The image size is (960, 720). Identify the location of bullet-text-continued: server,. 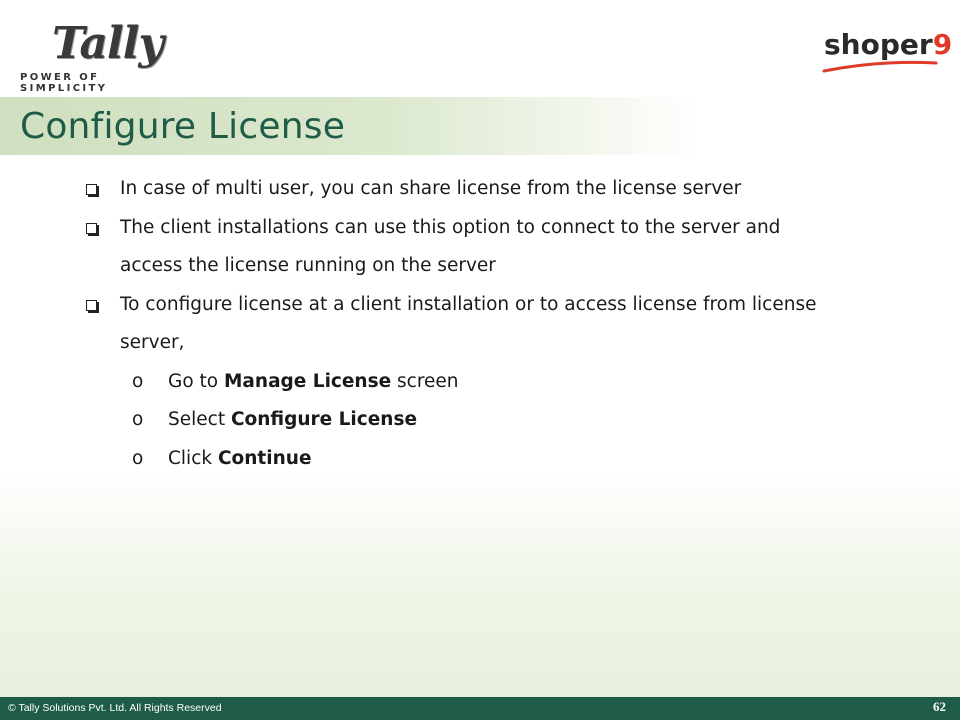
(152, 342).